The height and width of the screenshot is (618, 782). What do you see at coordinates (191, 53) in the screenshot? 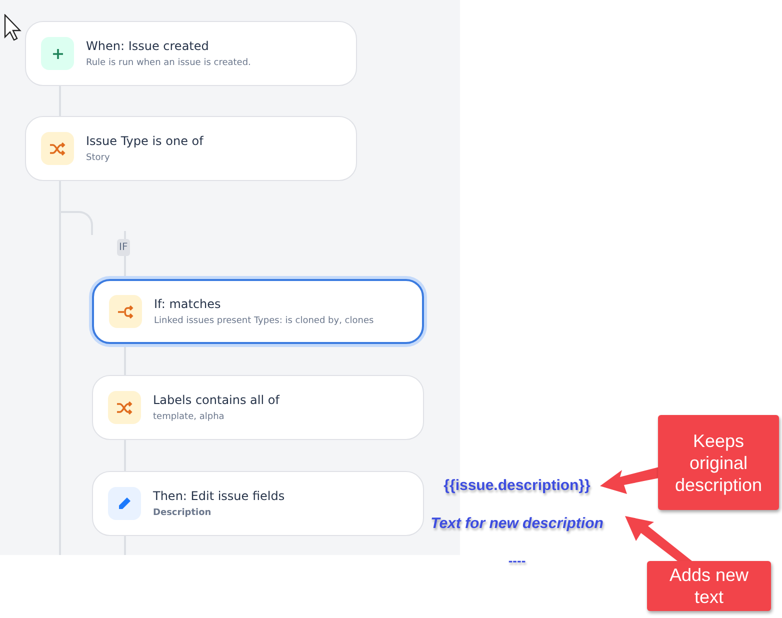
I see `rule-step-card: When: Issue created Rule is run when an issue is created.` at bounding box center [191, 53].